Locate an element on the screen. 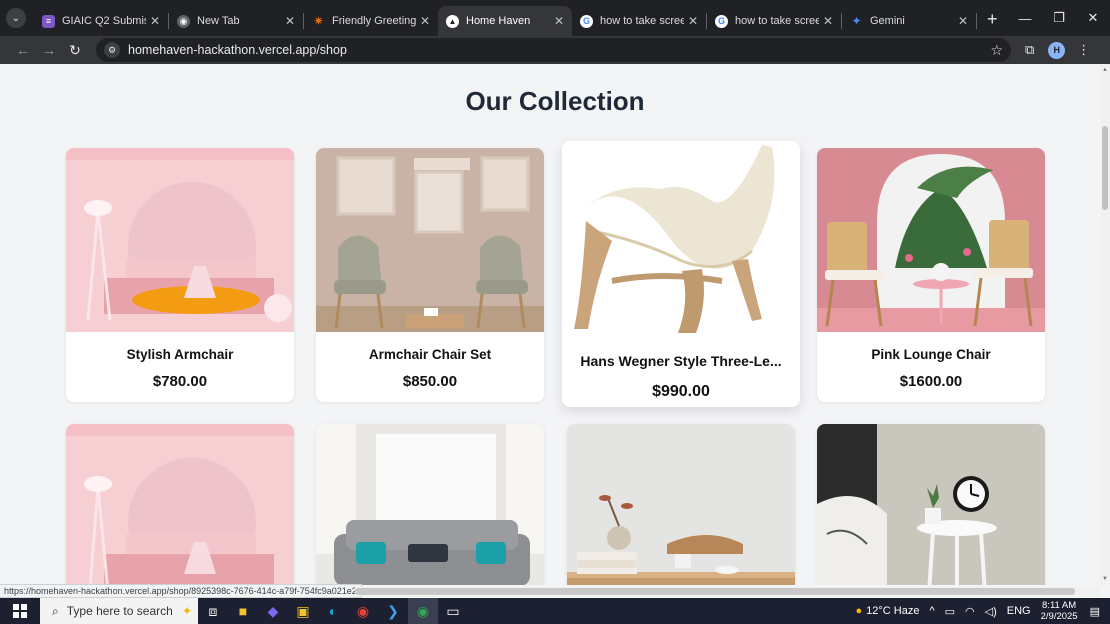  product-price: $990.00 is located at coordinates (681, 391).